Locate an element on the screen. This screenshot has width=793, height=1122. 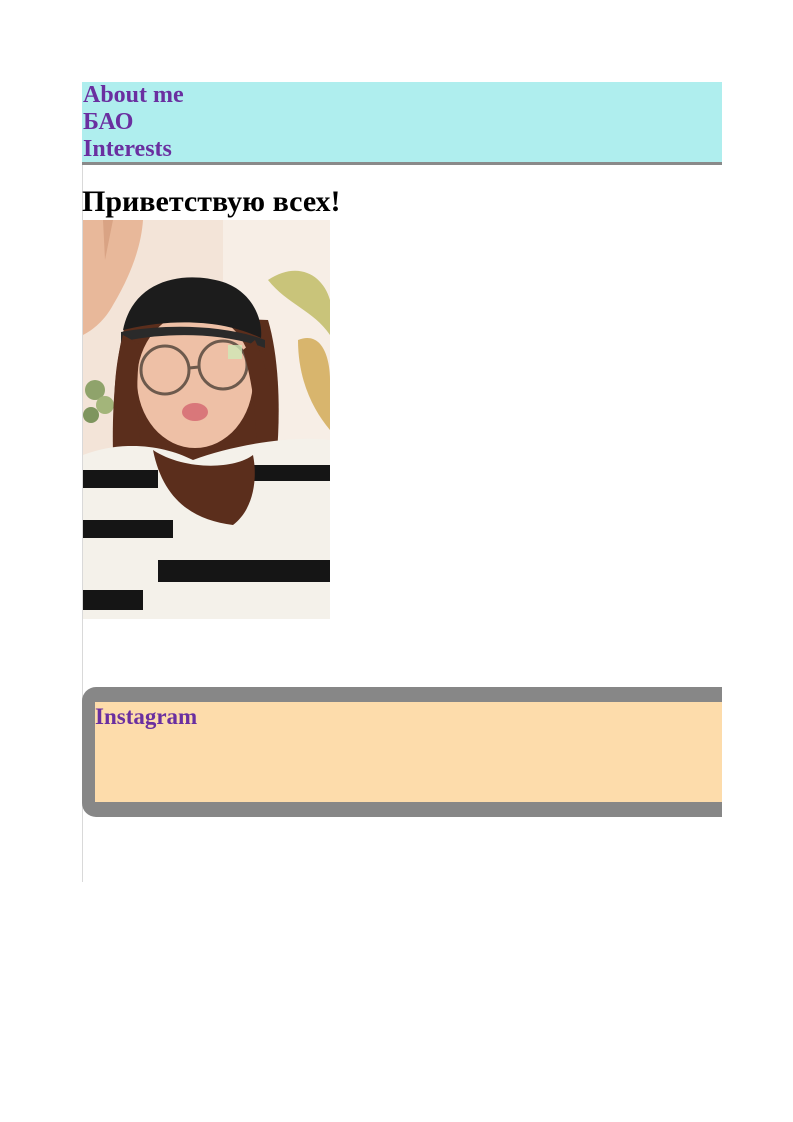
top-navigation: About me БАО Interests is located at coordinates (402, 123).